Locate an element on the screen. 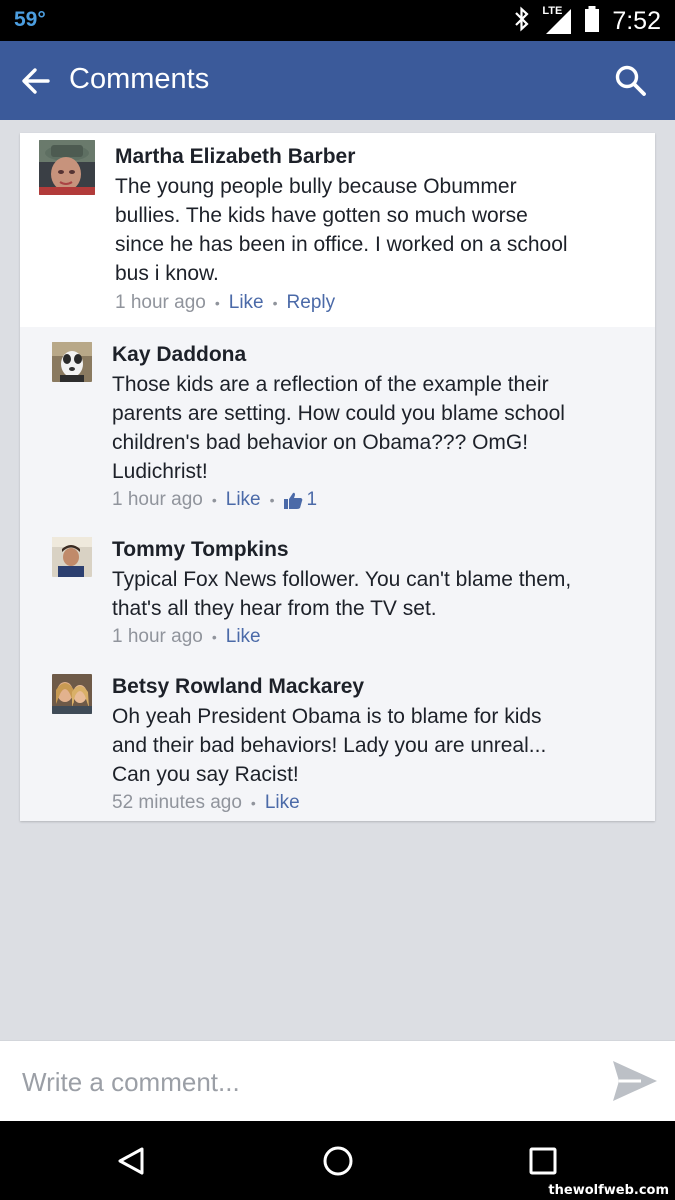 The image size is (675, 1200). comment-timestamp: 52 minutes ago is located at coordinates (177, 802).